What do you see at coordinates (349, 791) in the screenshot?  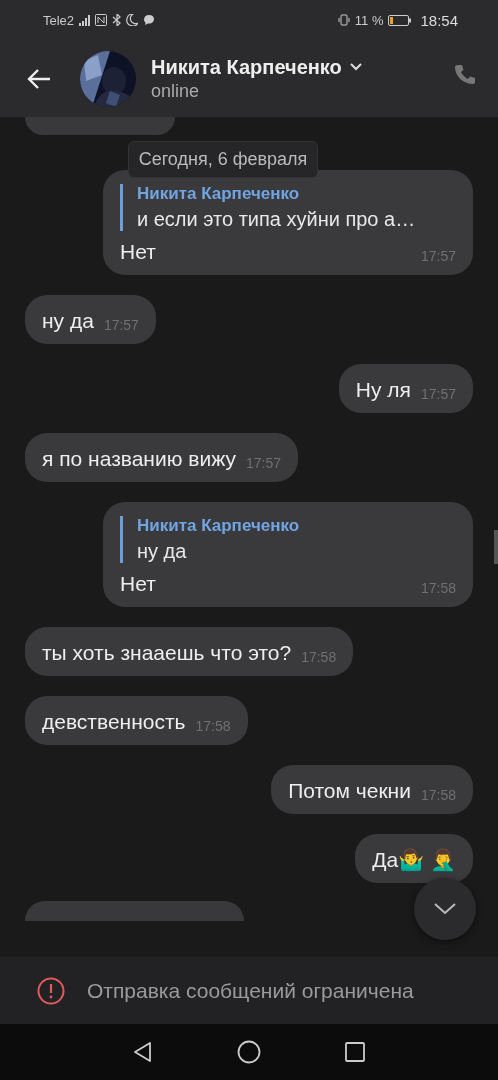 I see `message-text: Потом чекни` at bounding box center [349, 791].